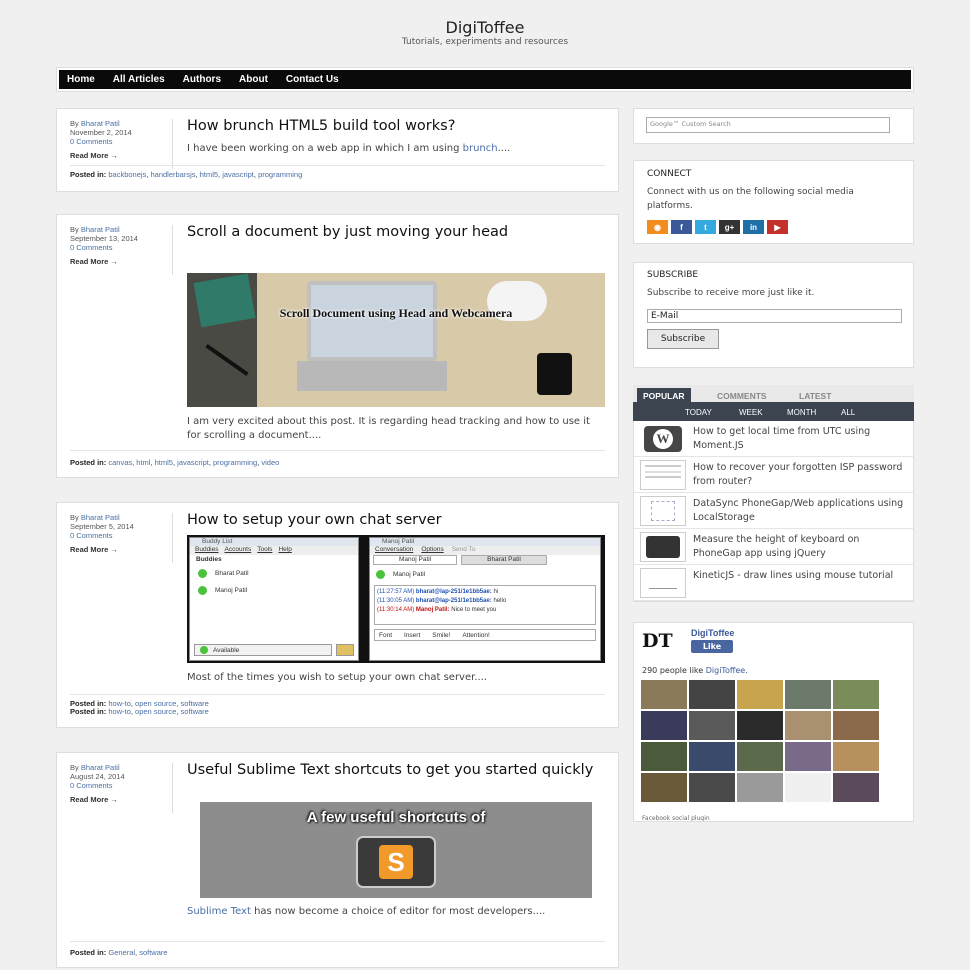  I want to click on tag-link: html, so click(143, 462).